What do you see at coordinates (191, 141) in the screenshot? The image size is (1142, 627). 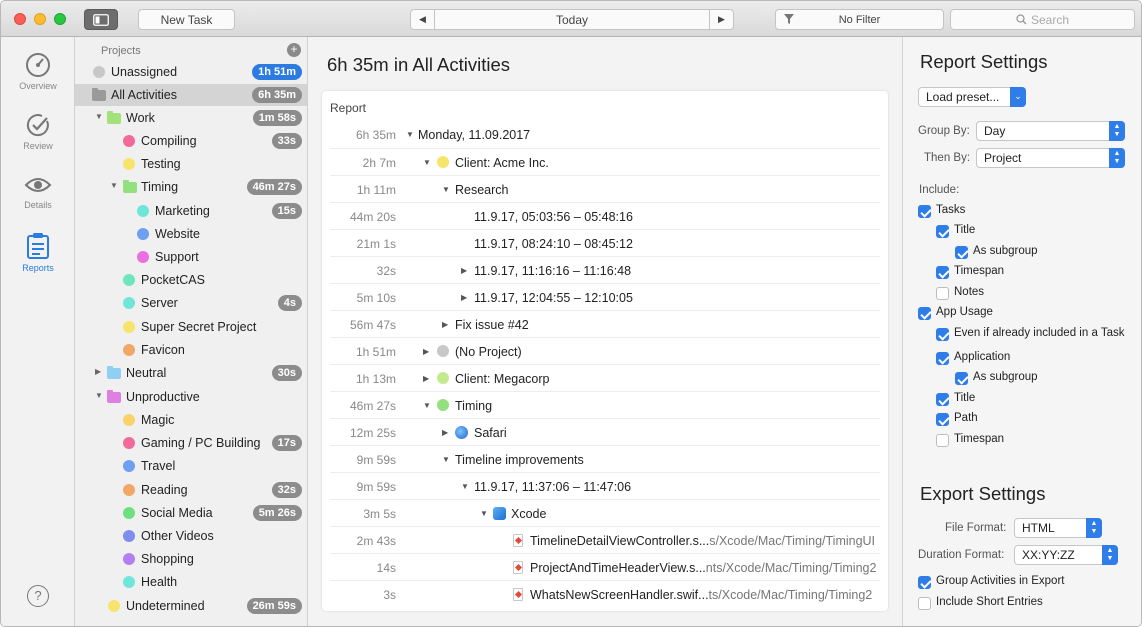 I see `project-compiling: Compiling 33s` at bounding box center [191, 141].